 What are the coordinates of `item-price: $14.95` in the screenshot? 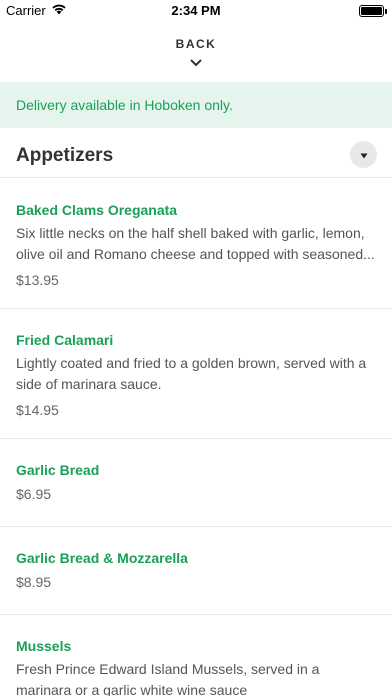 It's located at (37, 410).